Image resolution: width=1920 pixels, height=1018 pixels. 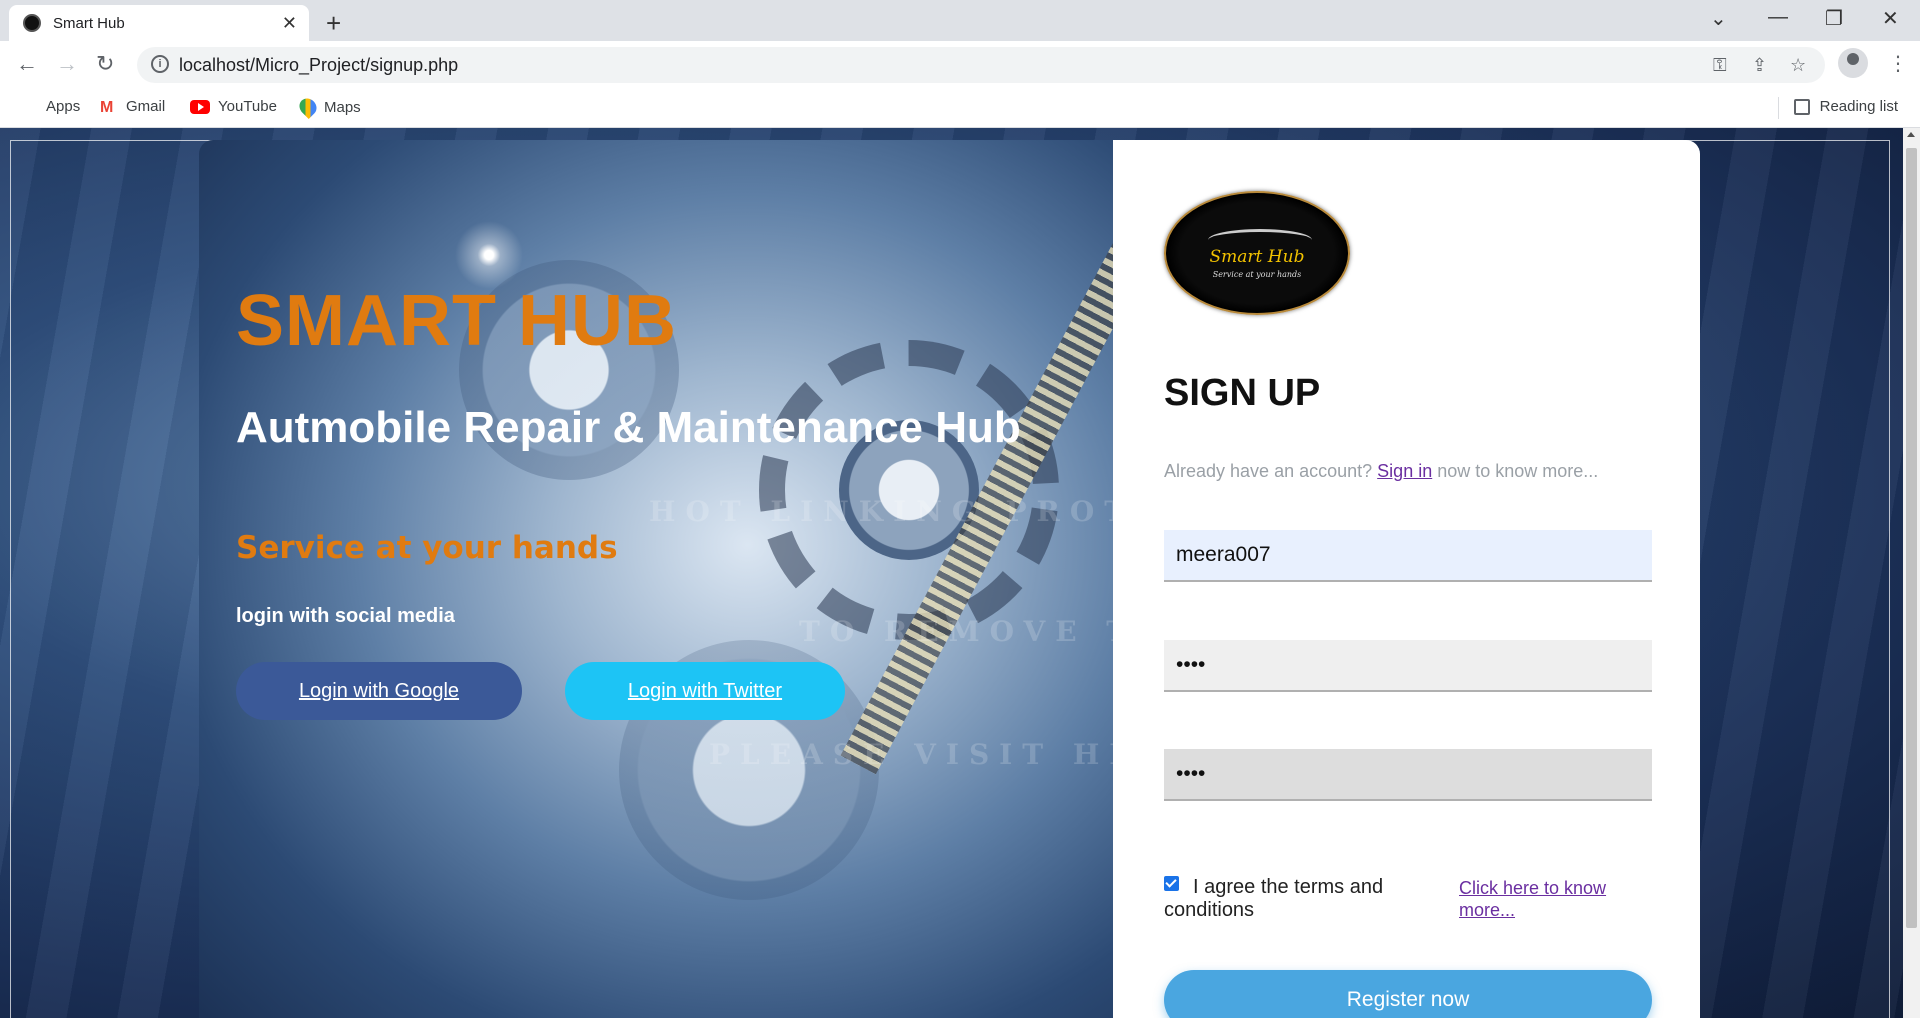 I want to click on close-window-icon: ✕, so click(x=1890, y=18).